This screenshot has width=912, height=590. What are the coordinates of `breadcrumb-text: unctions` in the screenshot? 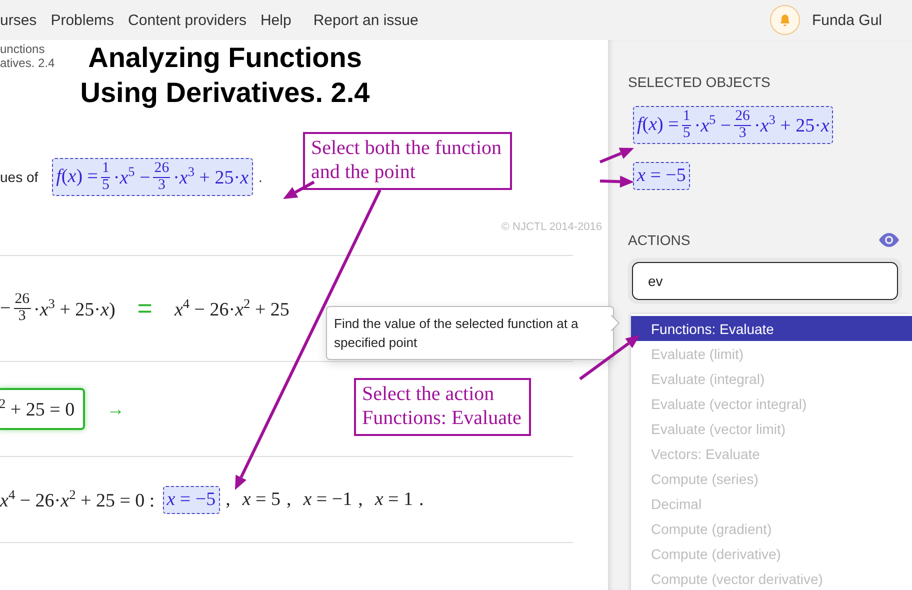 It's located at (35, 49).